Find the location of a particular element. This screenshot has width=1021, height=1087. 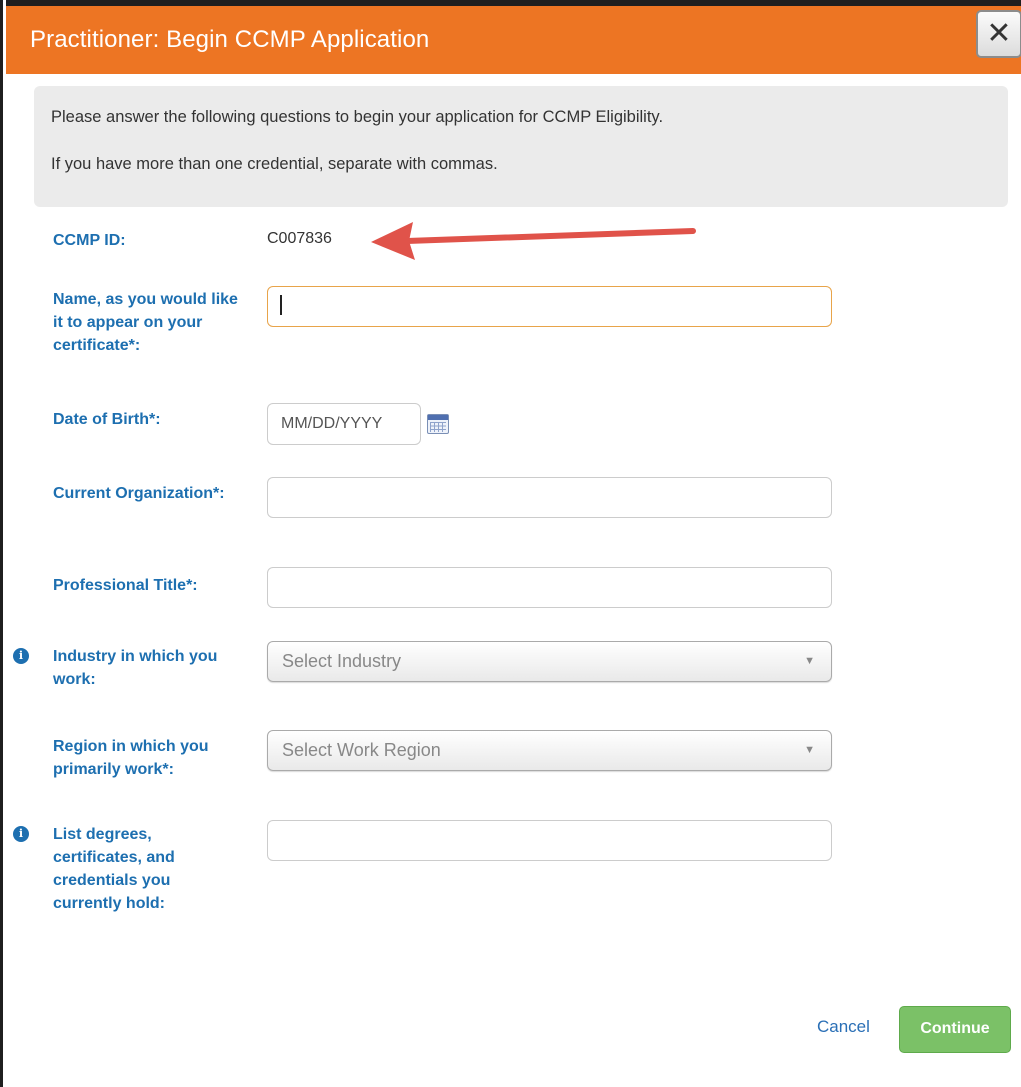

credentials-input is located at coordinates (549, 840).